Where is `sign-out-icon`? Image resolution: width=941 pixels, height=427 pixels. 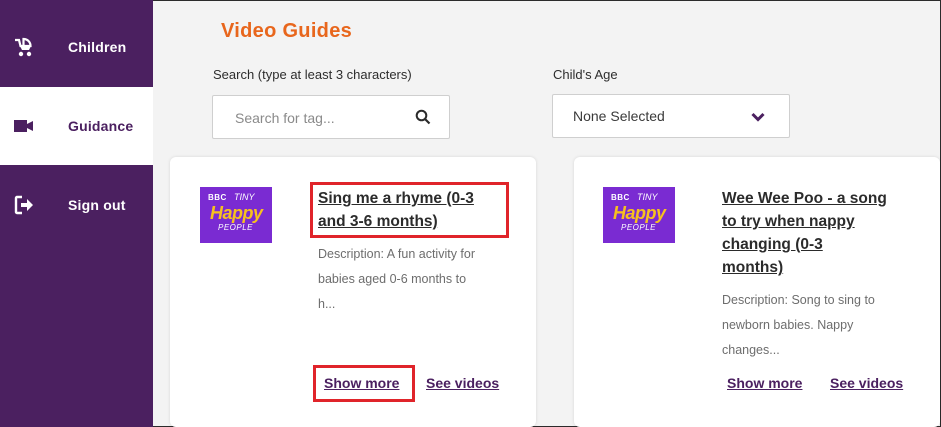 sign-out-icon is located at coordinates (24, 205).